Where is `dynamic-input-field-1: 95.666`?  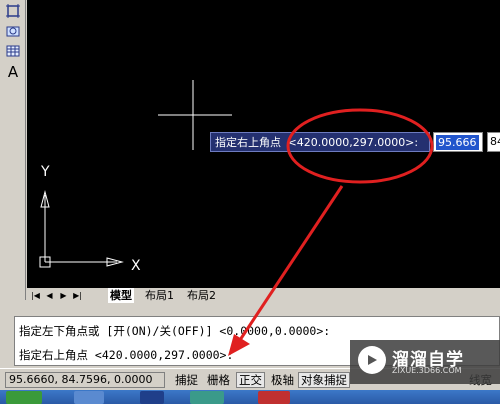
dynamic-input-field-1: 95.666 is located at coordinates (458, 142).